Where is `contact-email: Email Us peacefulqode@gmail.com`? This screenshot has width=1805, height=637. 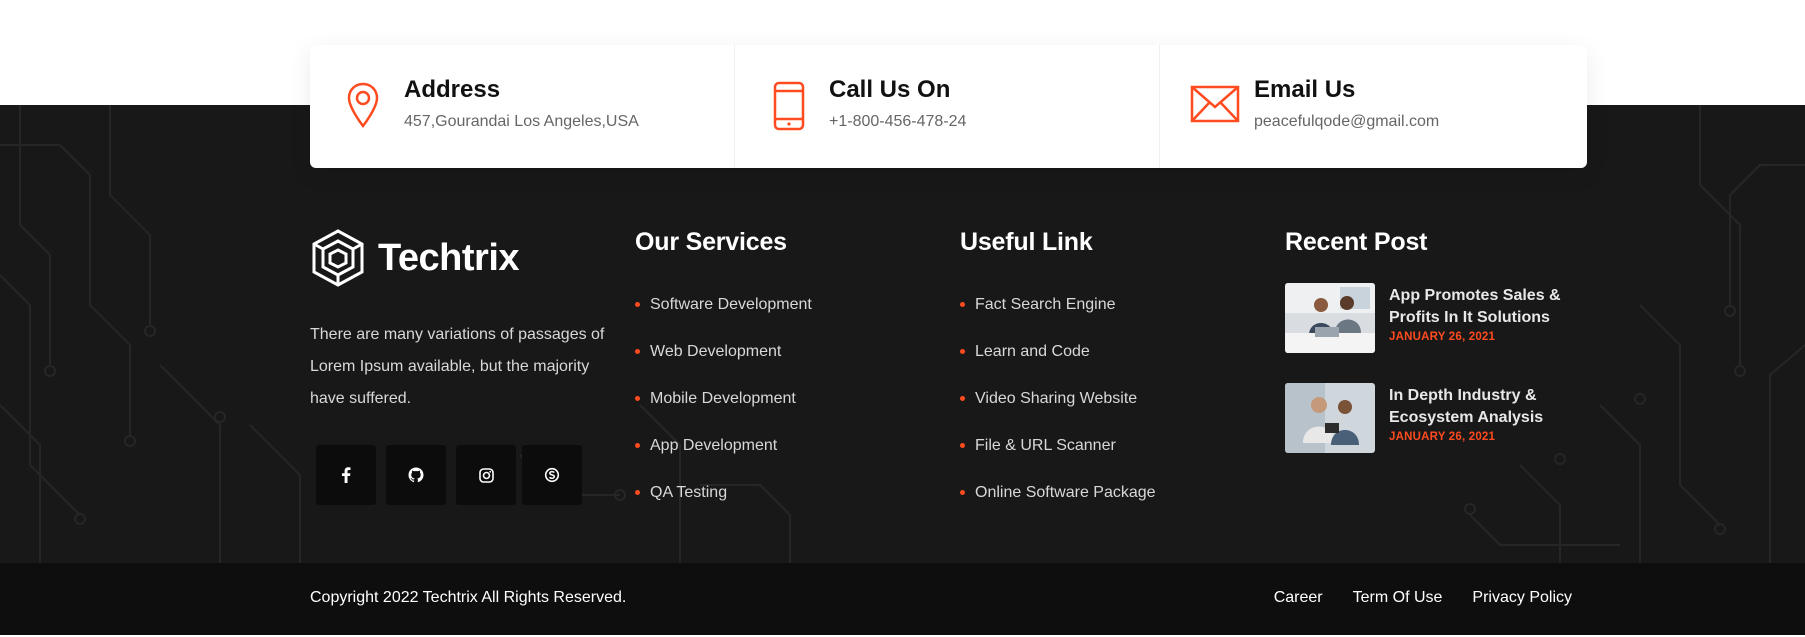
contact-email: Email Us peacefulqode@gmail.com is located at coordinates (1372, 106).